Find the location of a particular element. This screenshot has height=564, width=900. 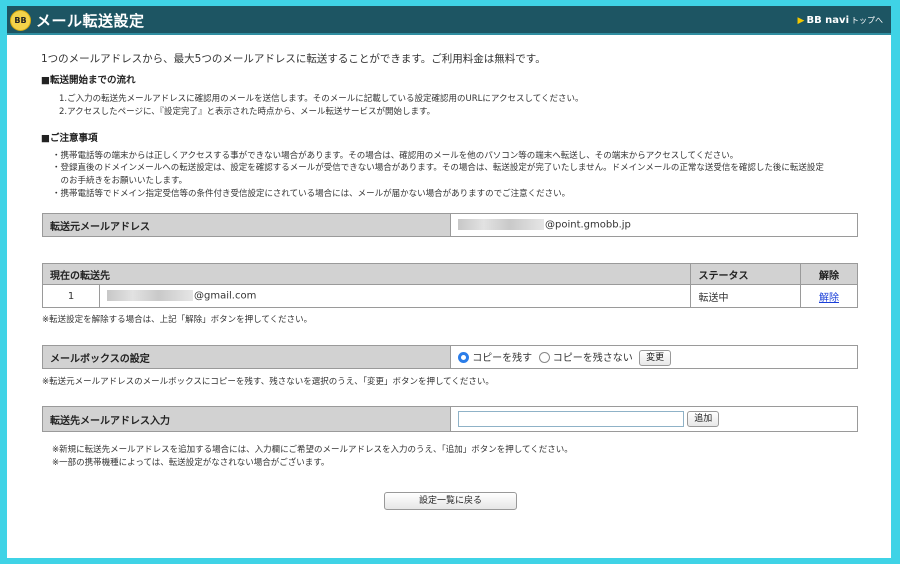

col-cancel: 解除 is located at coordinates (829, 274).